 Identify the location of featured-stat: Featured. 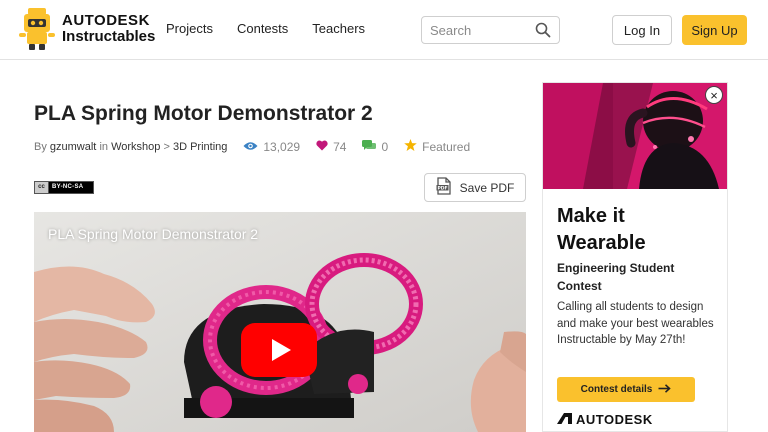
(437, 146).